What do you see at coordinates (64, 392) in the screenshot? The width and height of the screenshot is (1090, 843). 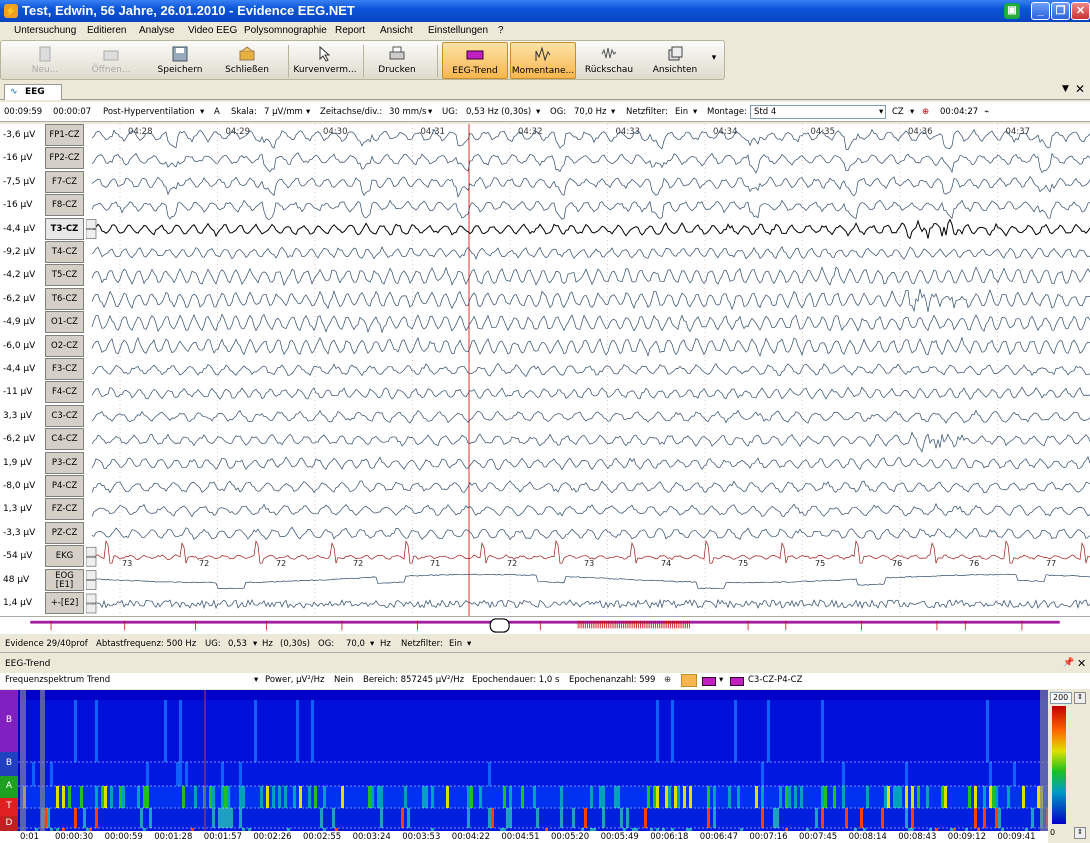 I see `channel-name-button: F4-CZ` at bounding box center [64, 392].